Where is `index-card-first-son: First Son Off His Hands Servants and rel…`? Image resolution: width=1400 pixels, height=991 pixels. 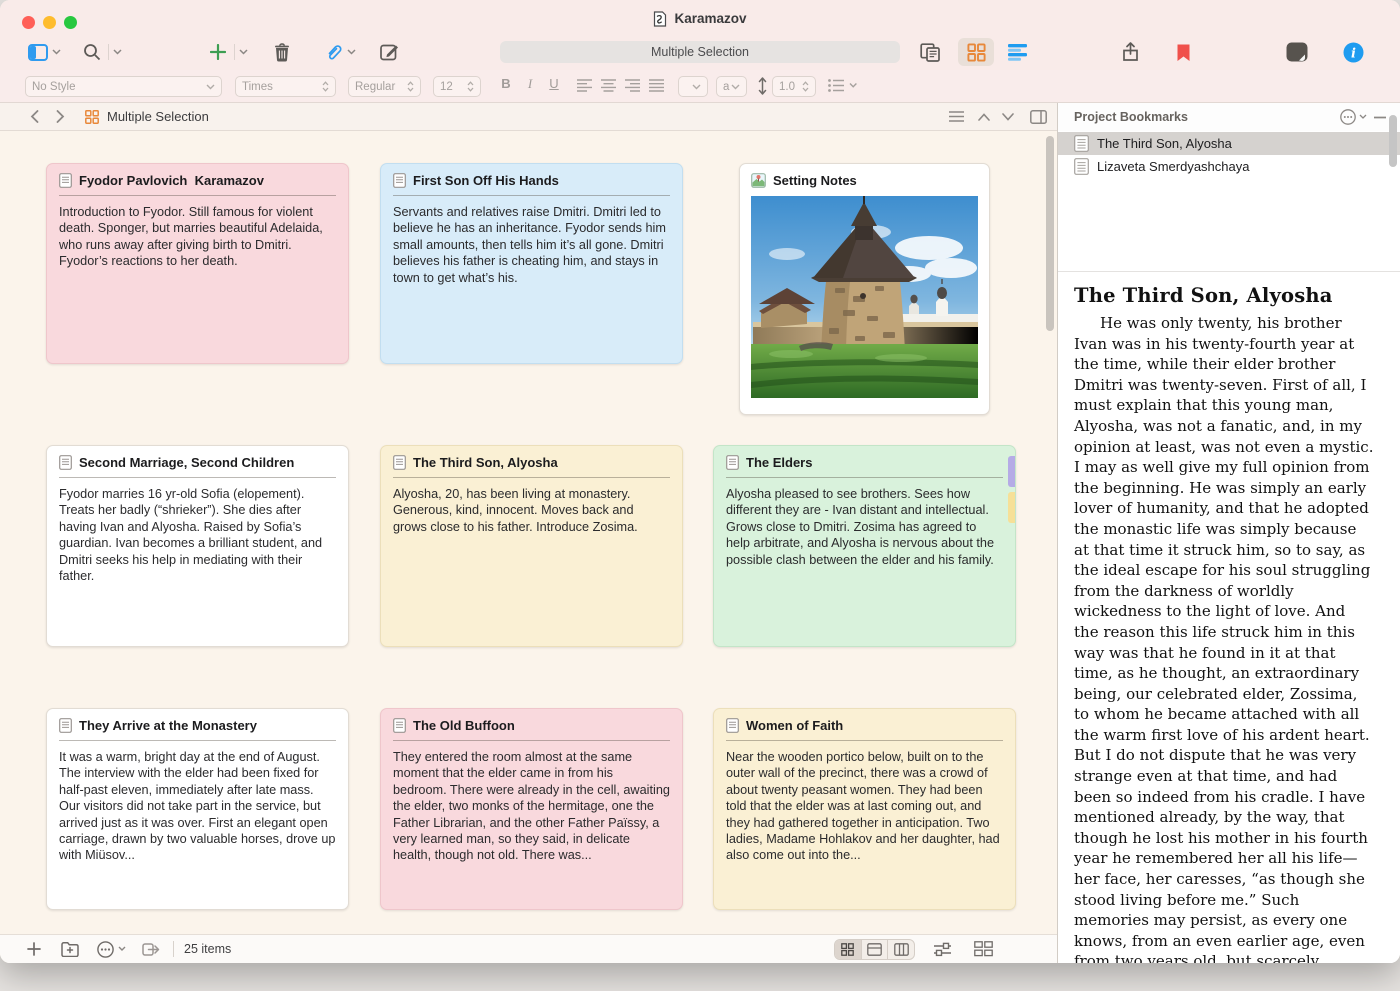 index-card-first-son: First Son Off His Hands Servants and rel… is located at coordinates (531, 263).